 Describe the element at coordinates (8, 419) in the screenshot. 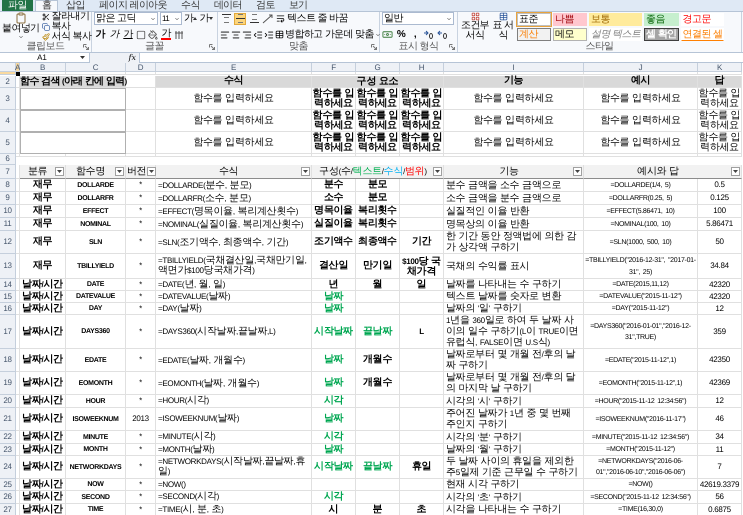

I see `row-header: 21` at that location.